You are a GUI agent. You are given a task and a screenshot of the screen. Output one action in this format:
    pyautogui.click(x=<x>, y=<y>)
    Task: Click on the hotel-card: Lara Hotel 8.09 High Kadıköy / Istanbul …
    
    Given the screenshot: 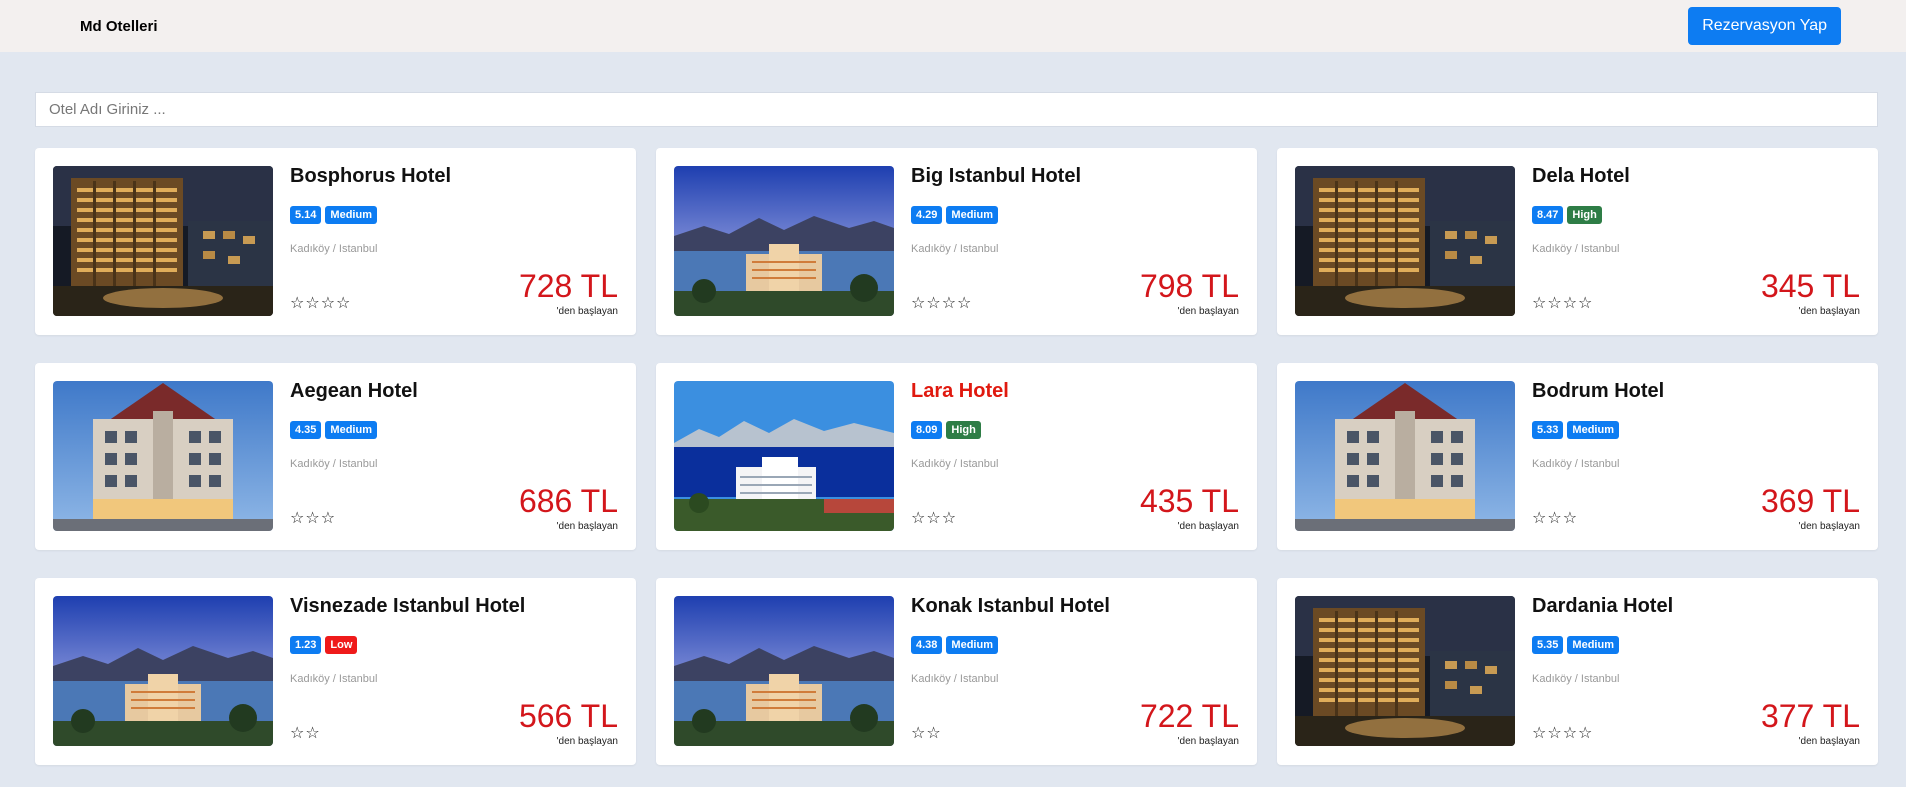 What is the action you would take?
    pyautogui.click(x=956, y=456)
    